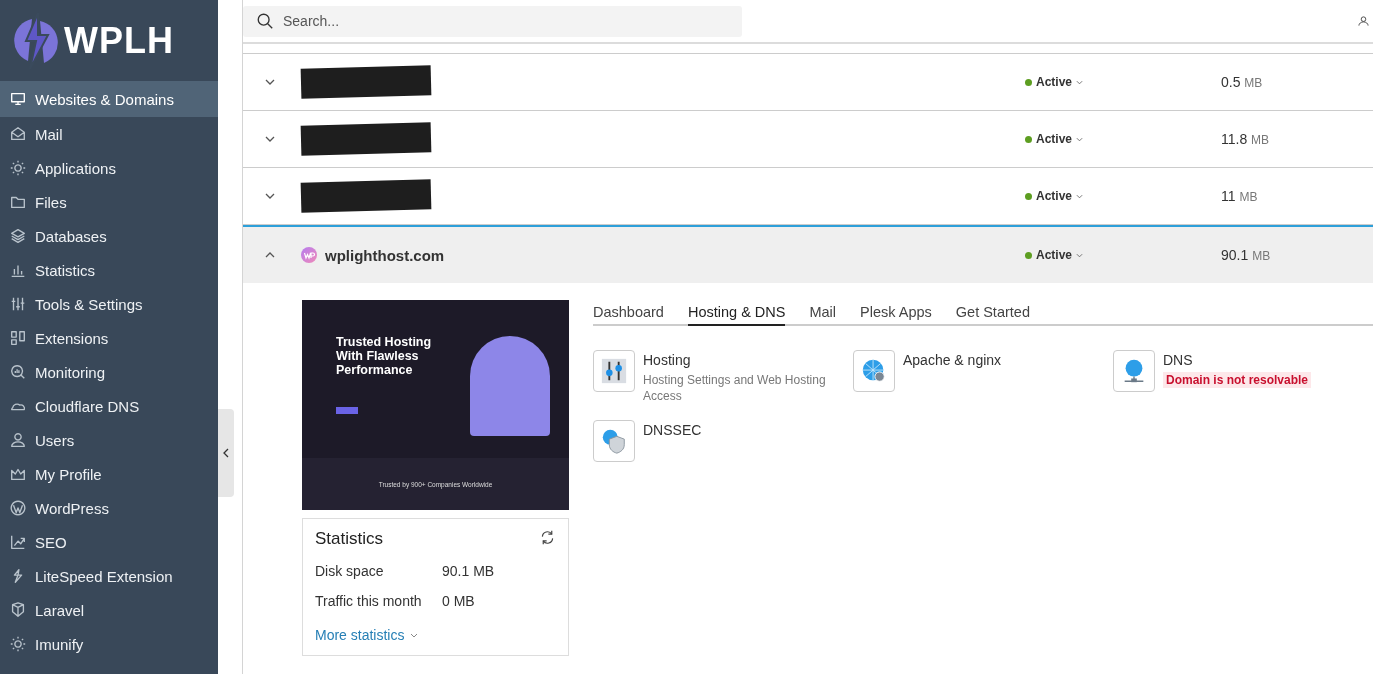  What do you see at coordinates (1245, 139) in the screenshot?
I see `disk-usage: 11.8 MB` at bounding box center [1245, 139].